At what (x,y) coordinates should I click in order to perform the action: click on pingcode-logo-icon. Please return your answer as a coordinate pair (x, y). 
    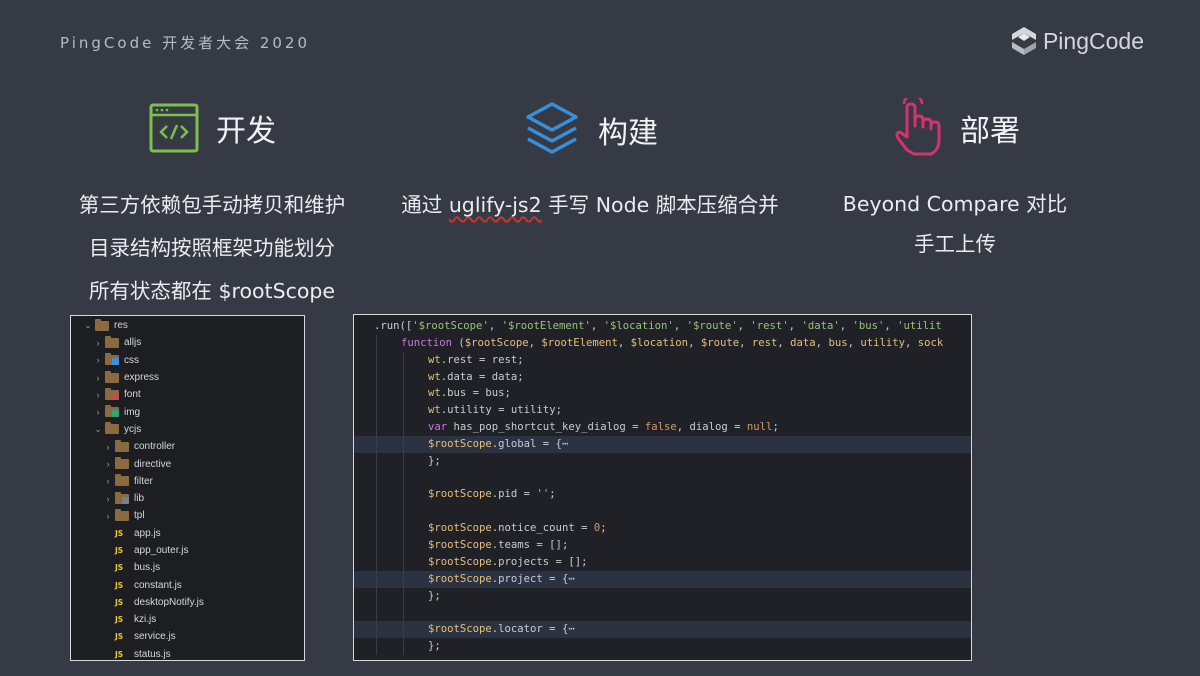
    Looking at the image, I should click on (1023, 41).